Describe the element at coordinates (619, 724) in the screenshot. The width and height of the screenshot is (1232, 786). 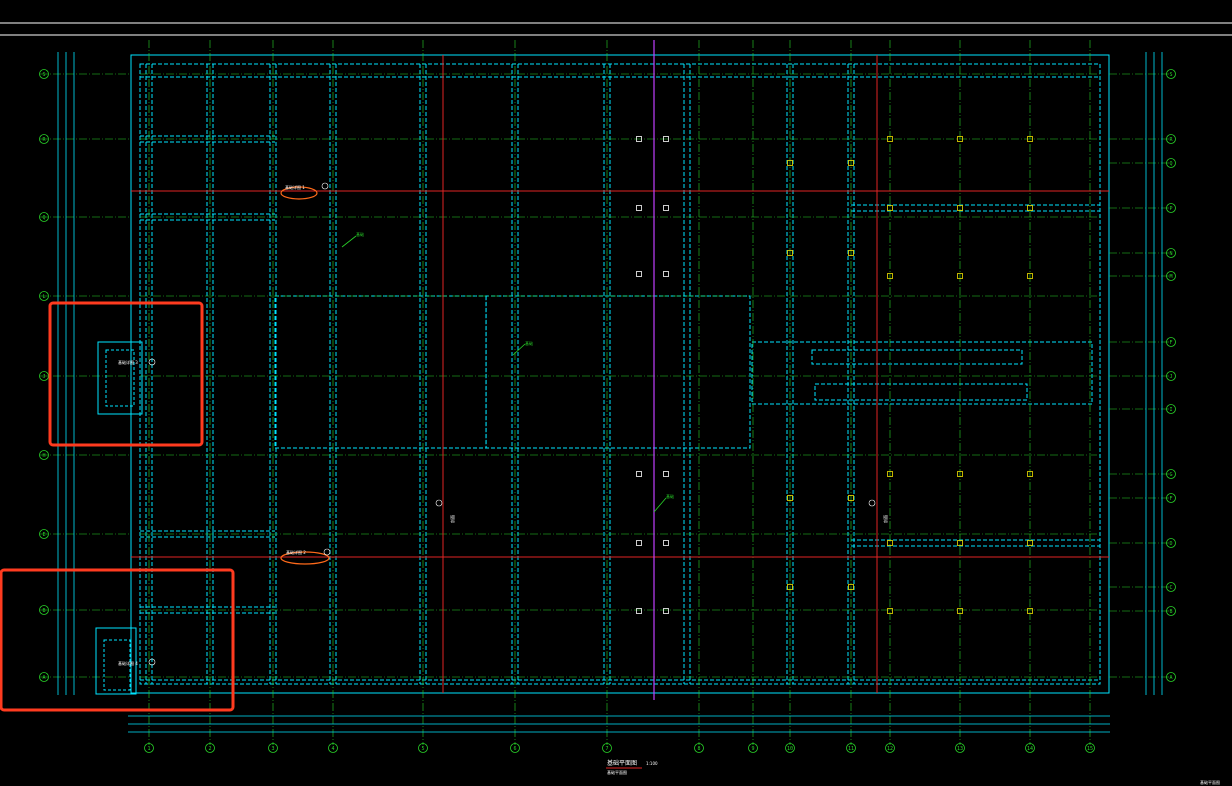
I see `bottom-dimension-strip` at that location.